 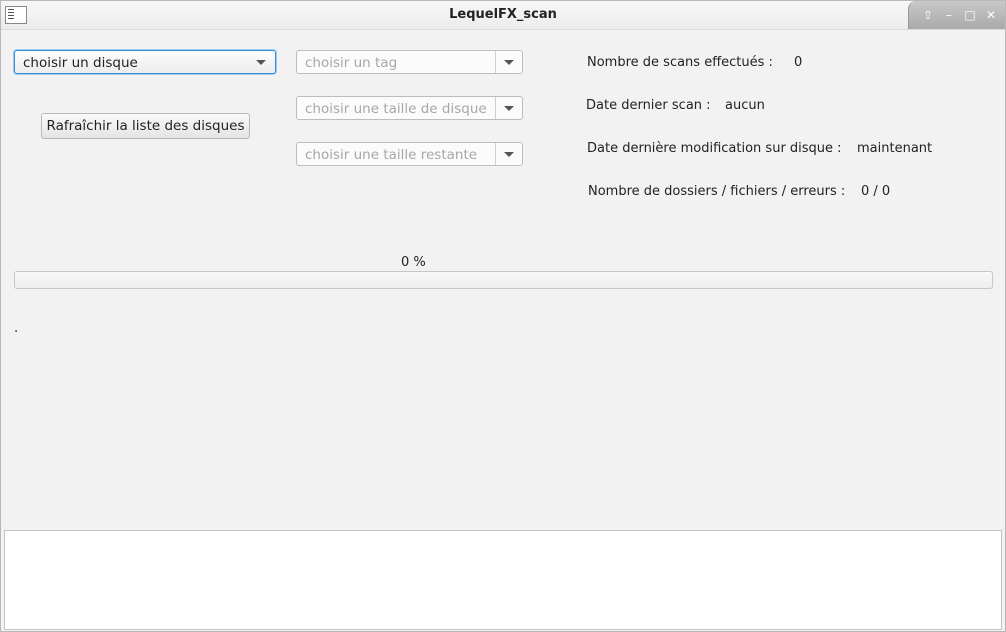 I want to click on progress-percent-label: 0 %, so click(x=413, y=262).